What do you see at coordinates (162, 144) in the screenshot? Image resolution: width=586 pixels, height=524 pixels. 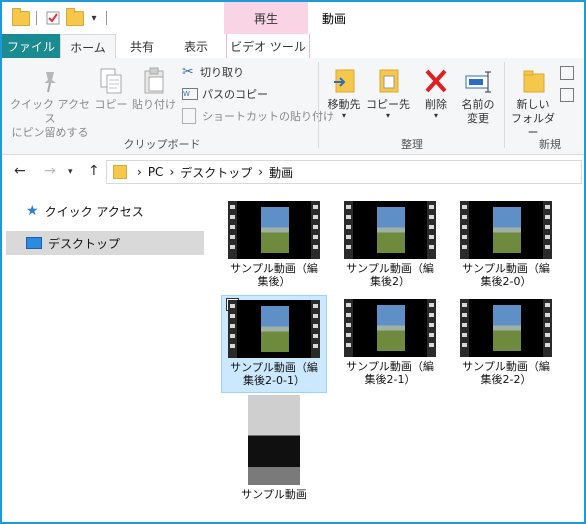 I see `clipboard-group-label: クリップボード` at bounding box center [162, 144].